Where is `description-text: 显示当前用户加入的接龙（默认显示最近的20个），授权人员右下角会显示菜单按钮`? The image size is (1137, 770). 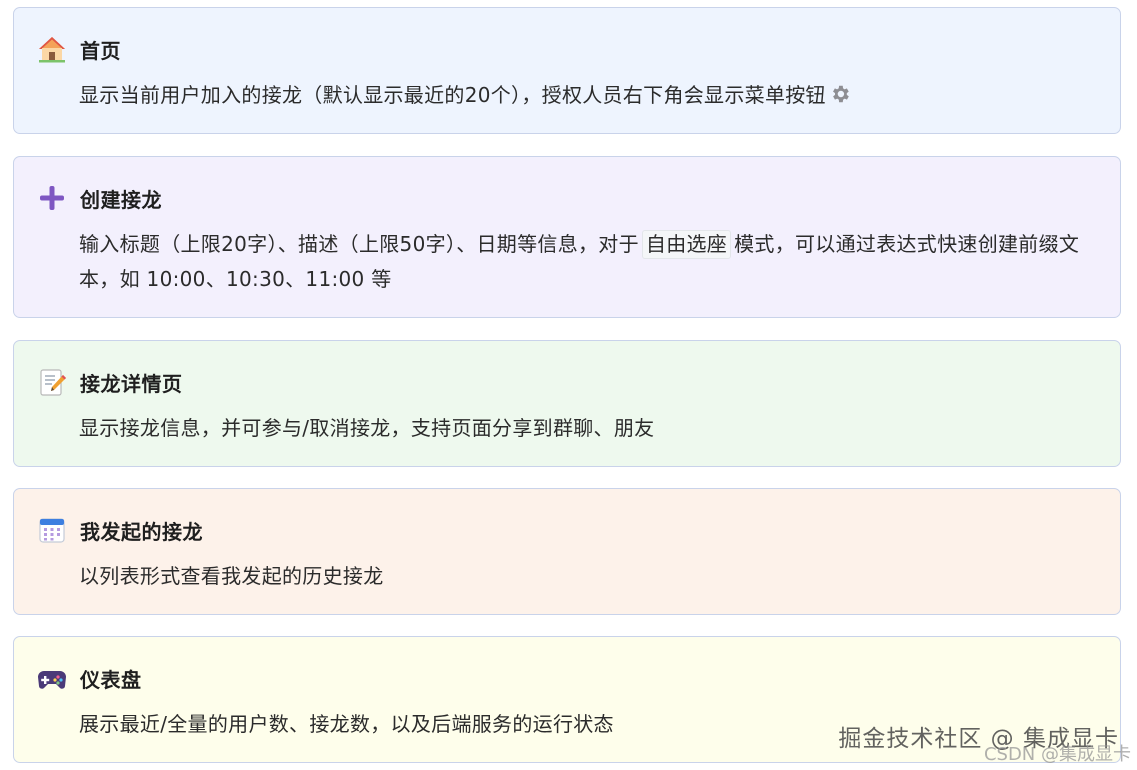 description-text: 显示当前用户加入的接龙（默认显示最近的20个），授权人员右下角会显示菜单按钮 is located at coordinates (452, 95).